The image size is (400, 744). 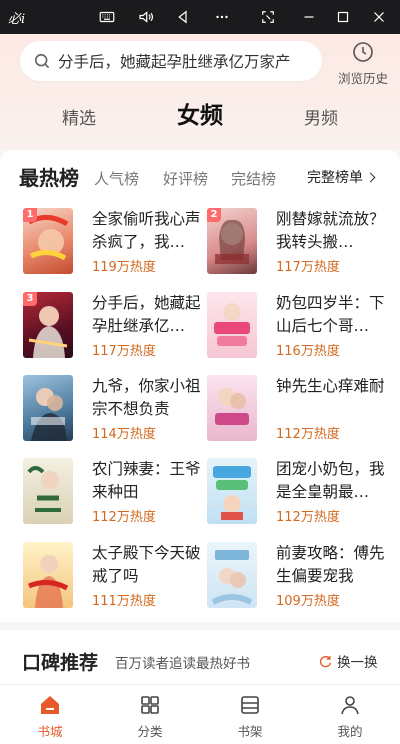 I want to click on book-title: 前妻攻略：傅先生偏要宠我, so click(x=330, y=564).